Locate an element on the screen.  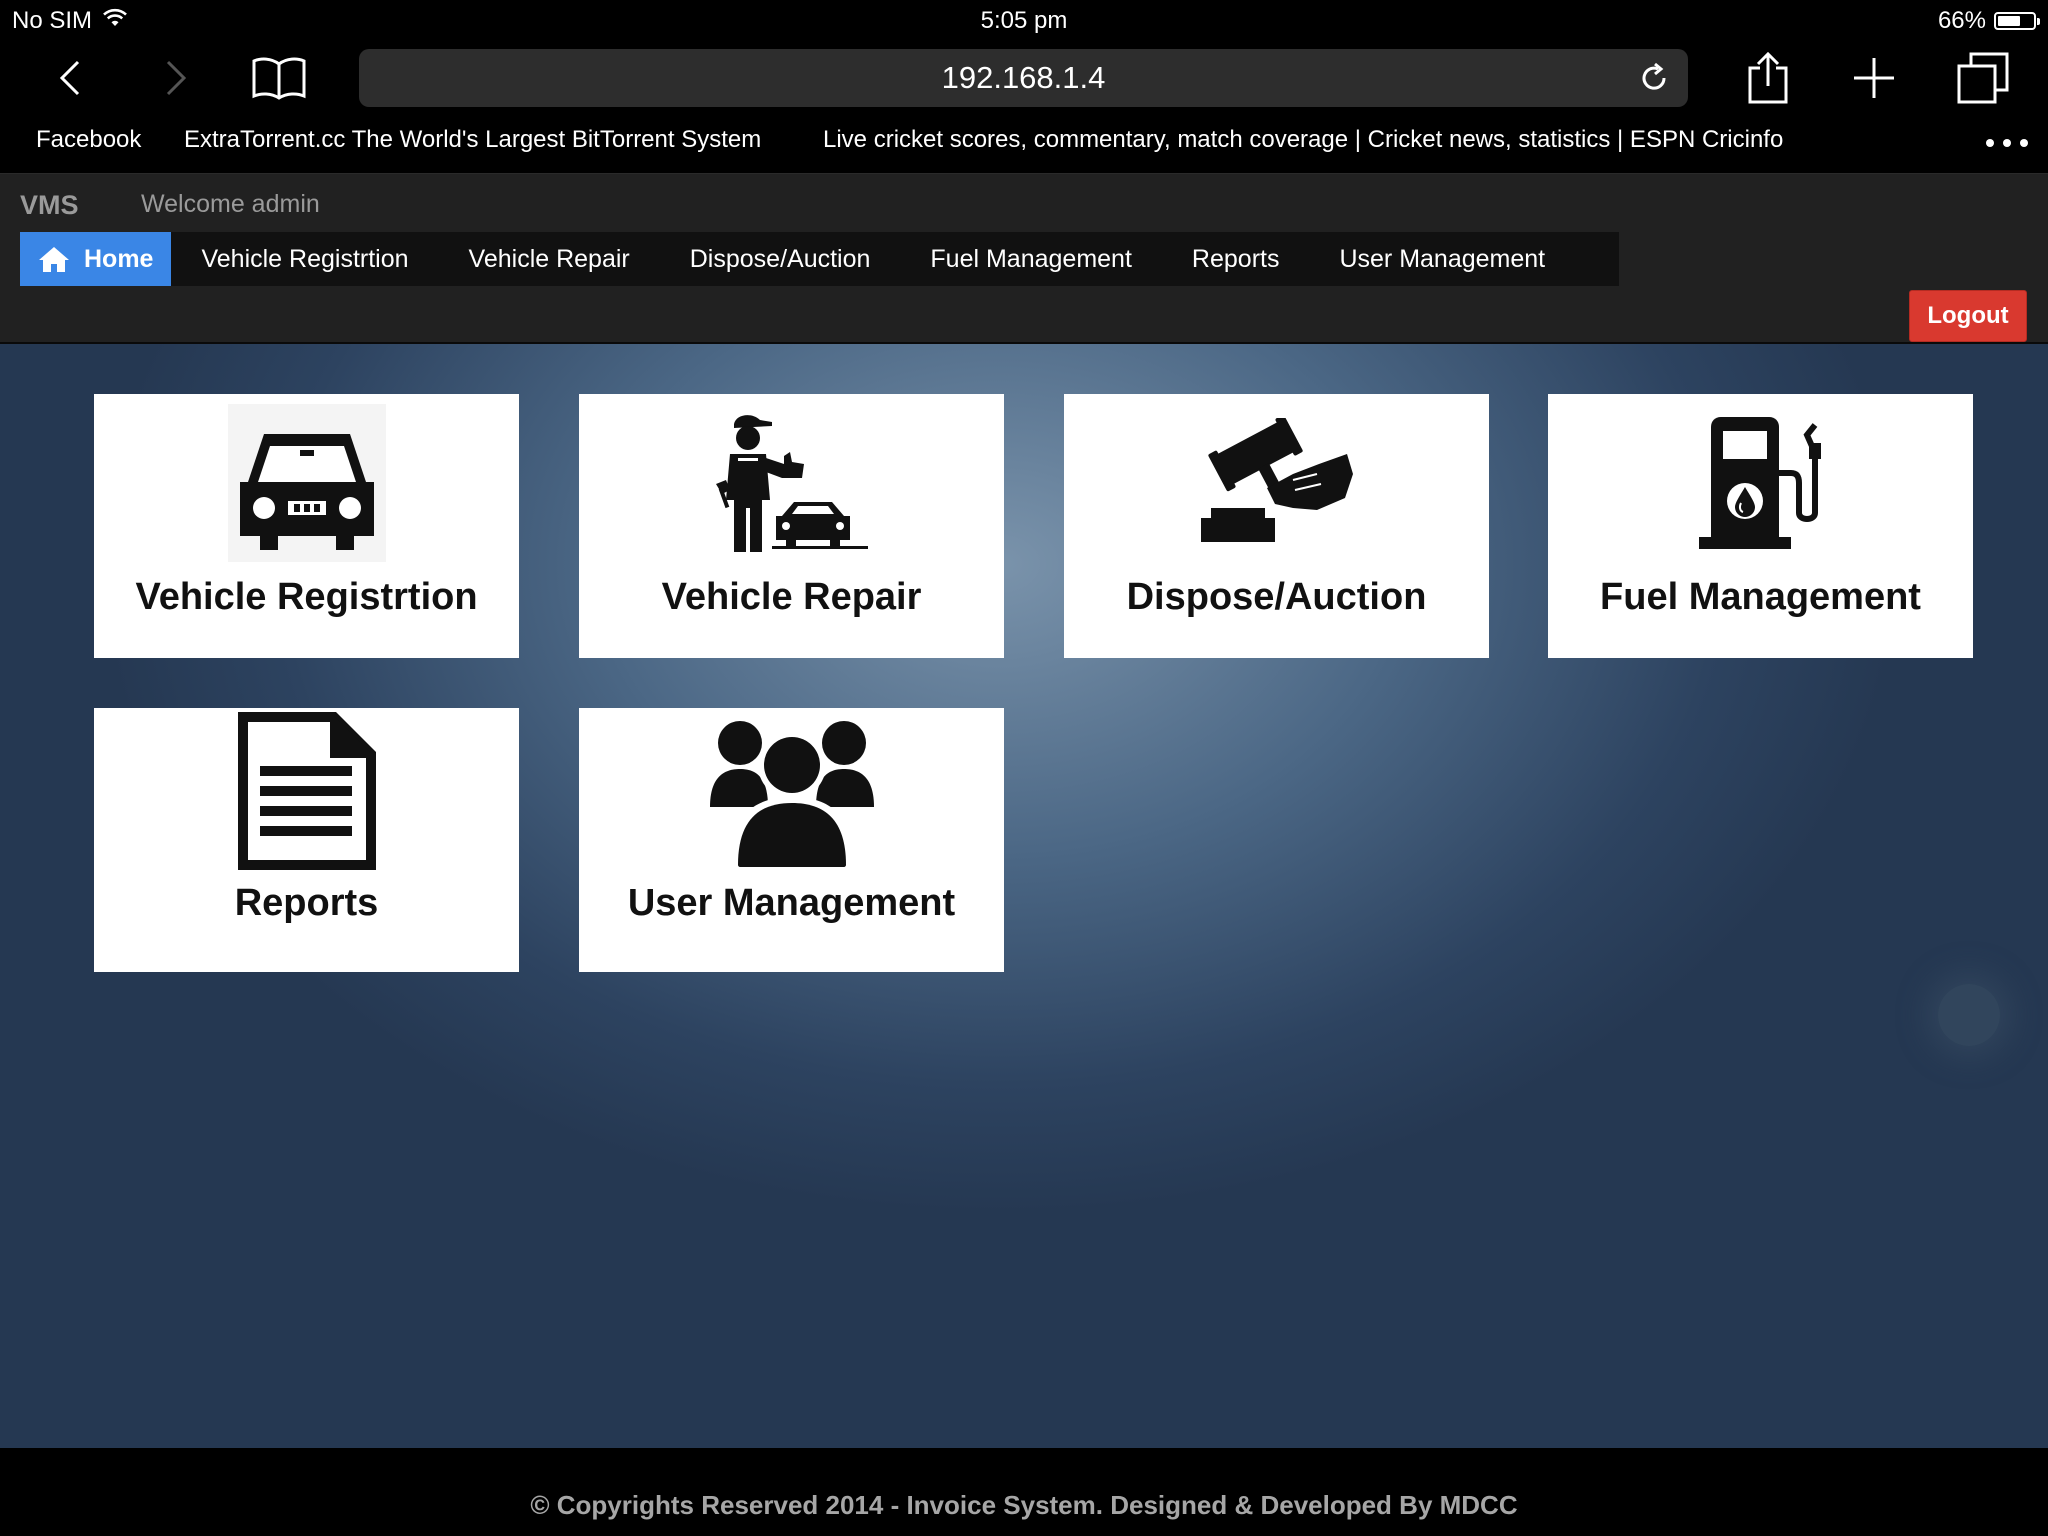
nav-vehicle-repair: Vehicle Repair is located at coordinates (549, 259).